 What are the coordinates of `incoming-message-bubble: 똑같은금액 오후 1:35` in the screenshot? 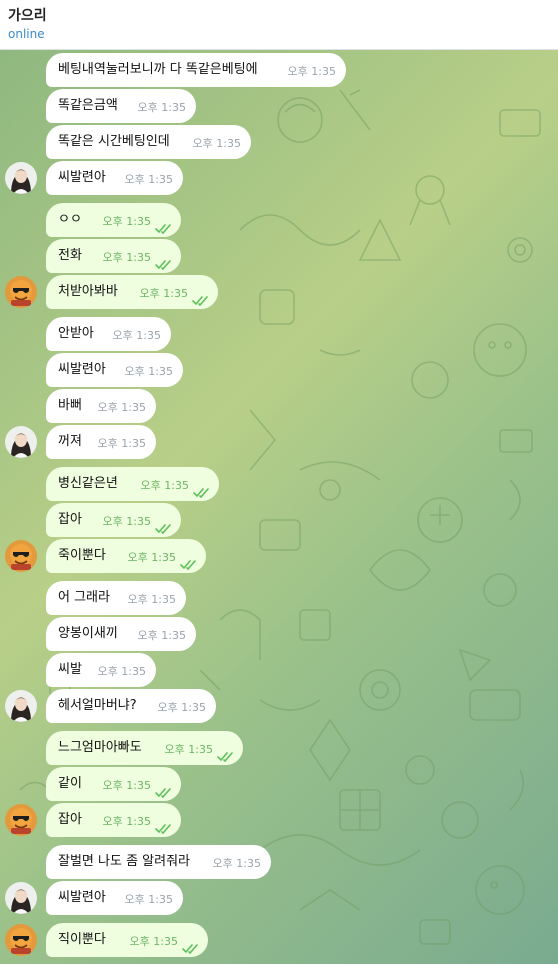 It's located at (121, 106).